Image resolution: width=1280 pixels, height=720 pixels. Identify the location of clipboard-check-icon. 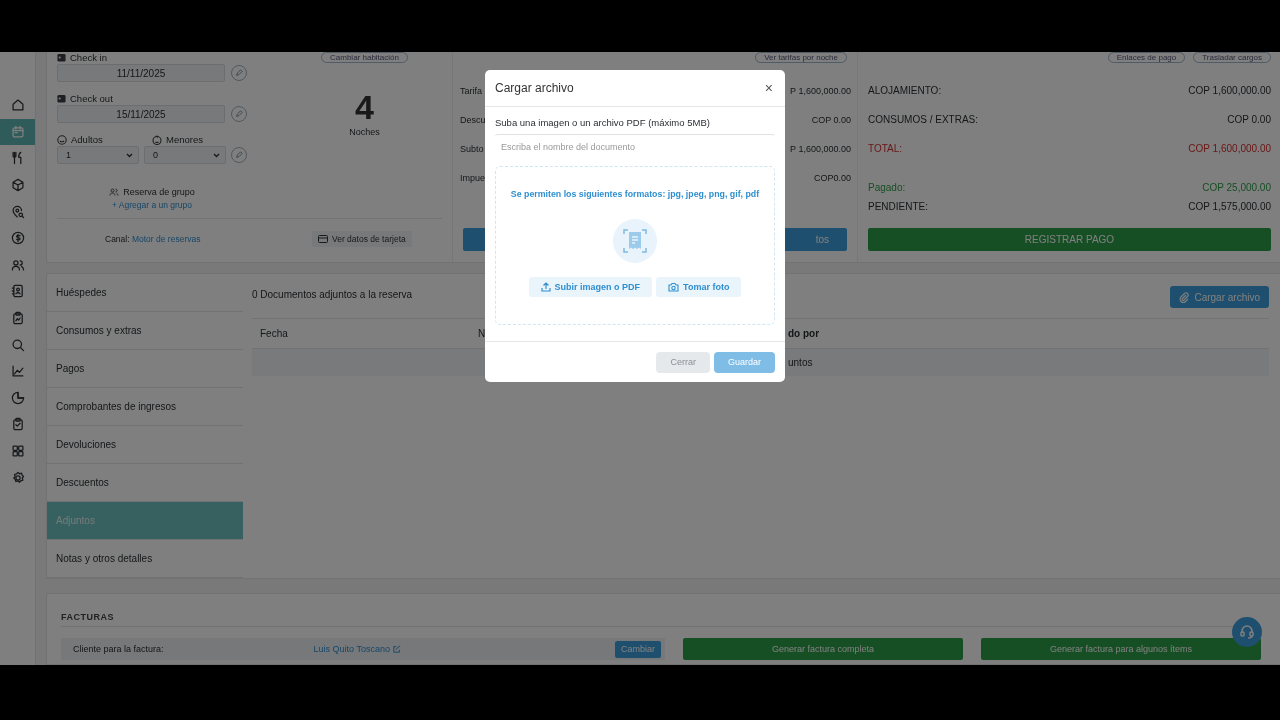
(17, 424).